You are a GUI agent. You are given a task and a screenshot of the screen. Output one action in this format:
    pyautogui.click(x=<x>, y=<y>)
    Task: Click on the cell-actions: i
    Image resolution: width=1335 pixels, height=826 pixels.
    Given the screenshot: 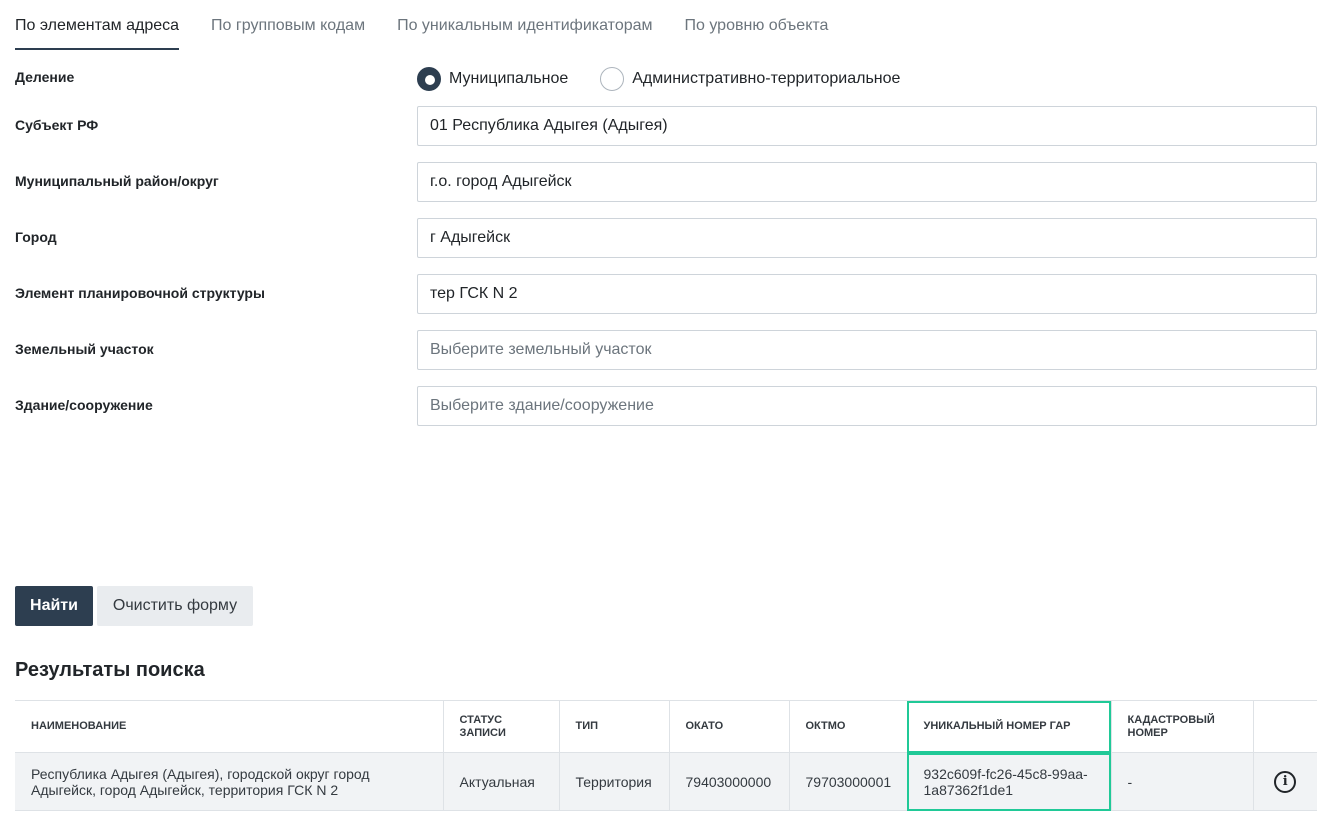 What is the action you would take?
    pyautogui.click(x=1285, y=781)
    